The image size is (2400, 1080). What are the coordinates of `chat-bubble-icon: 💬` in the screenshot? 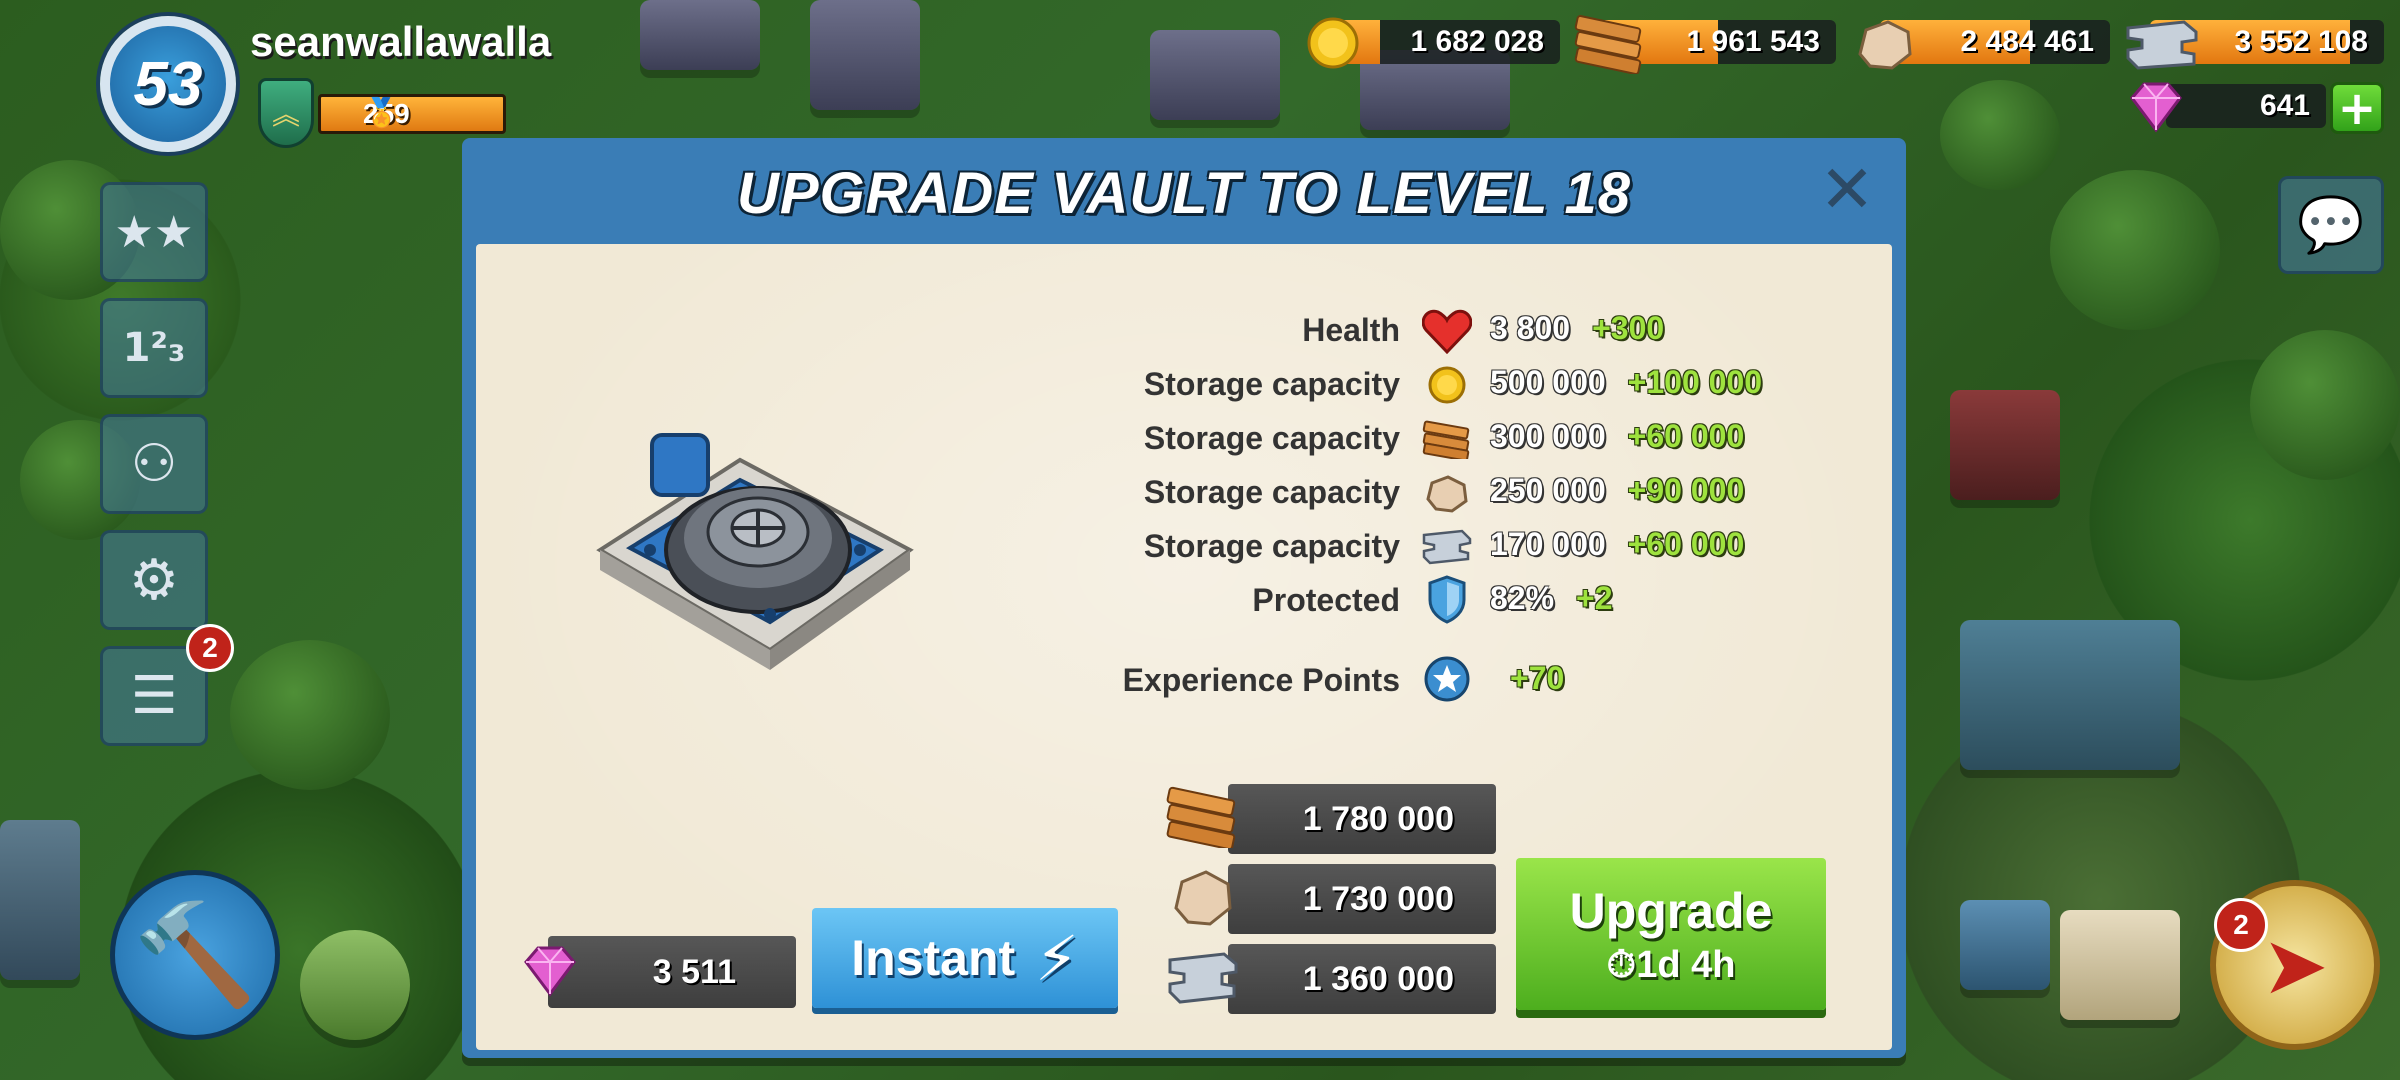 It's located at (2331, 224).